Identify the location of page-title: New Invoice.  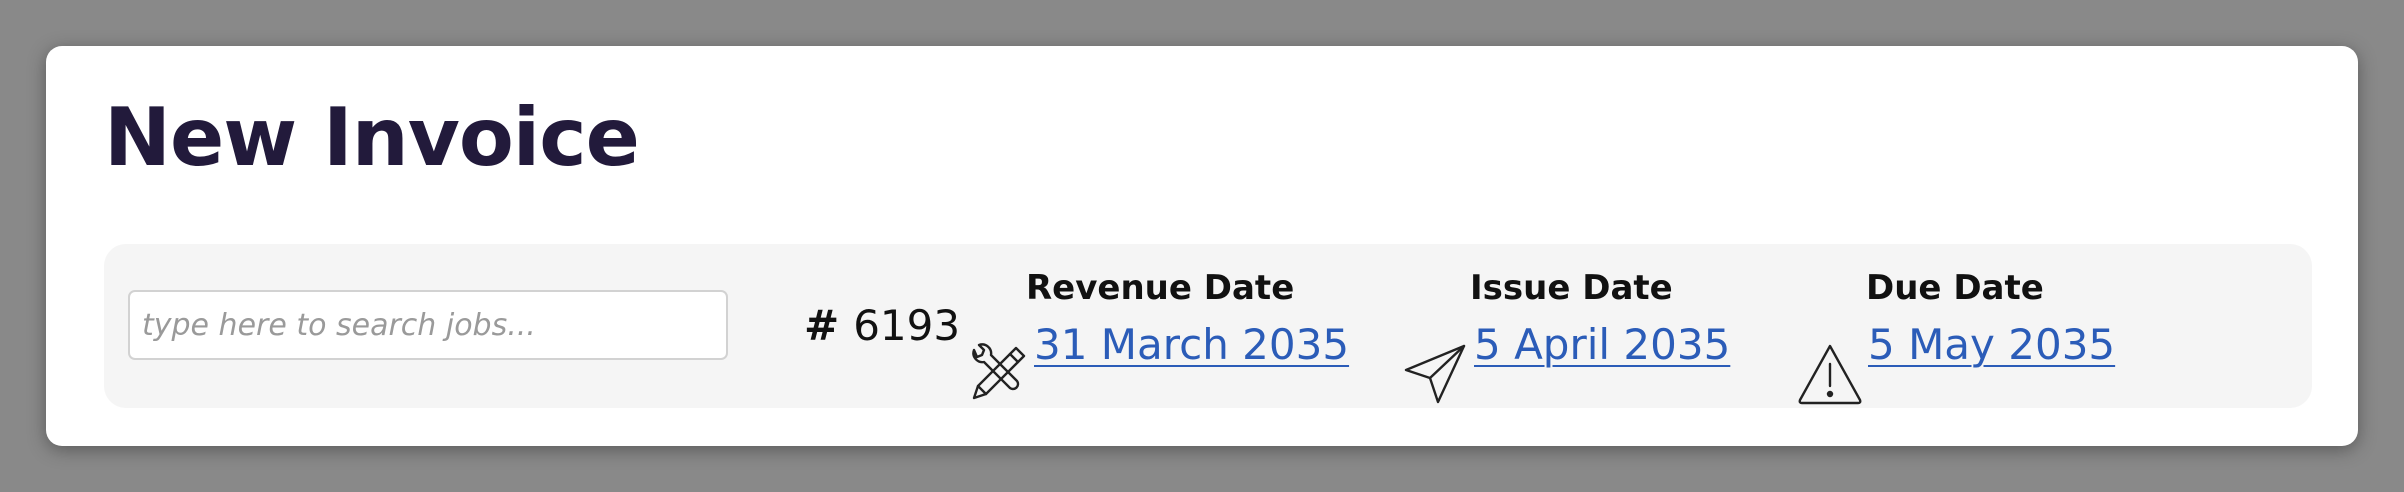
(372, 137).